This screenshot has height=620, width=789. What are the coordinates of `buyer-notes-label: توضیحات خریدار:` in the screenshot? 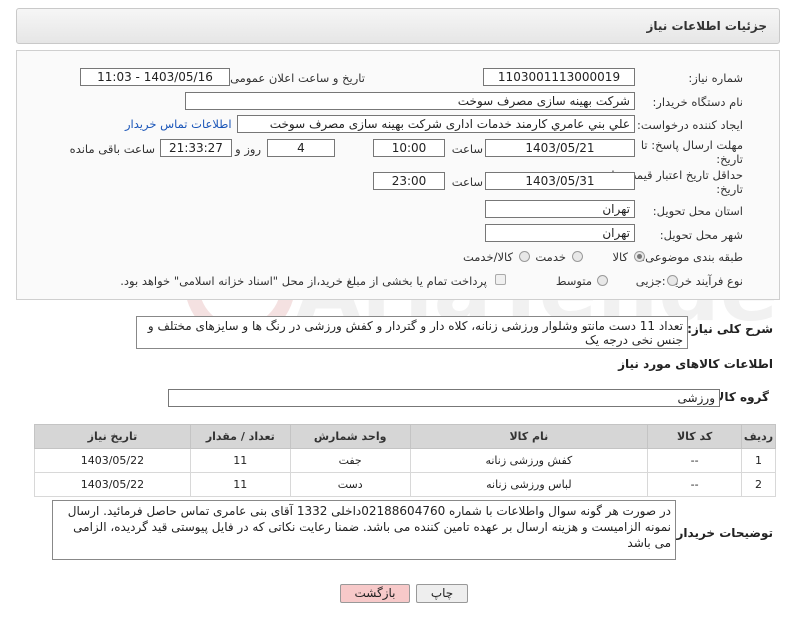 It's located at (722, 533).